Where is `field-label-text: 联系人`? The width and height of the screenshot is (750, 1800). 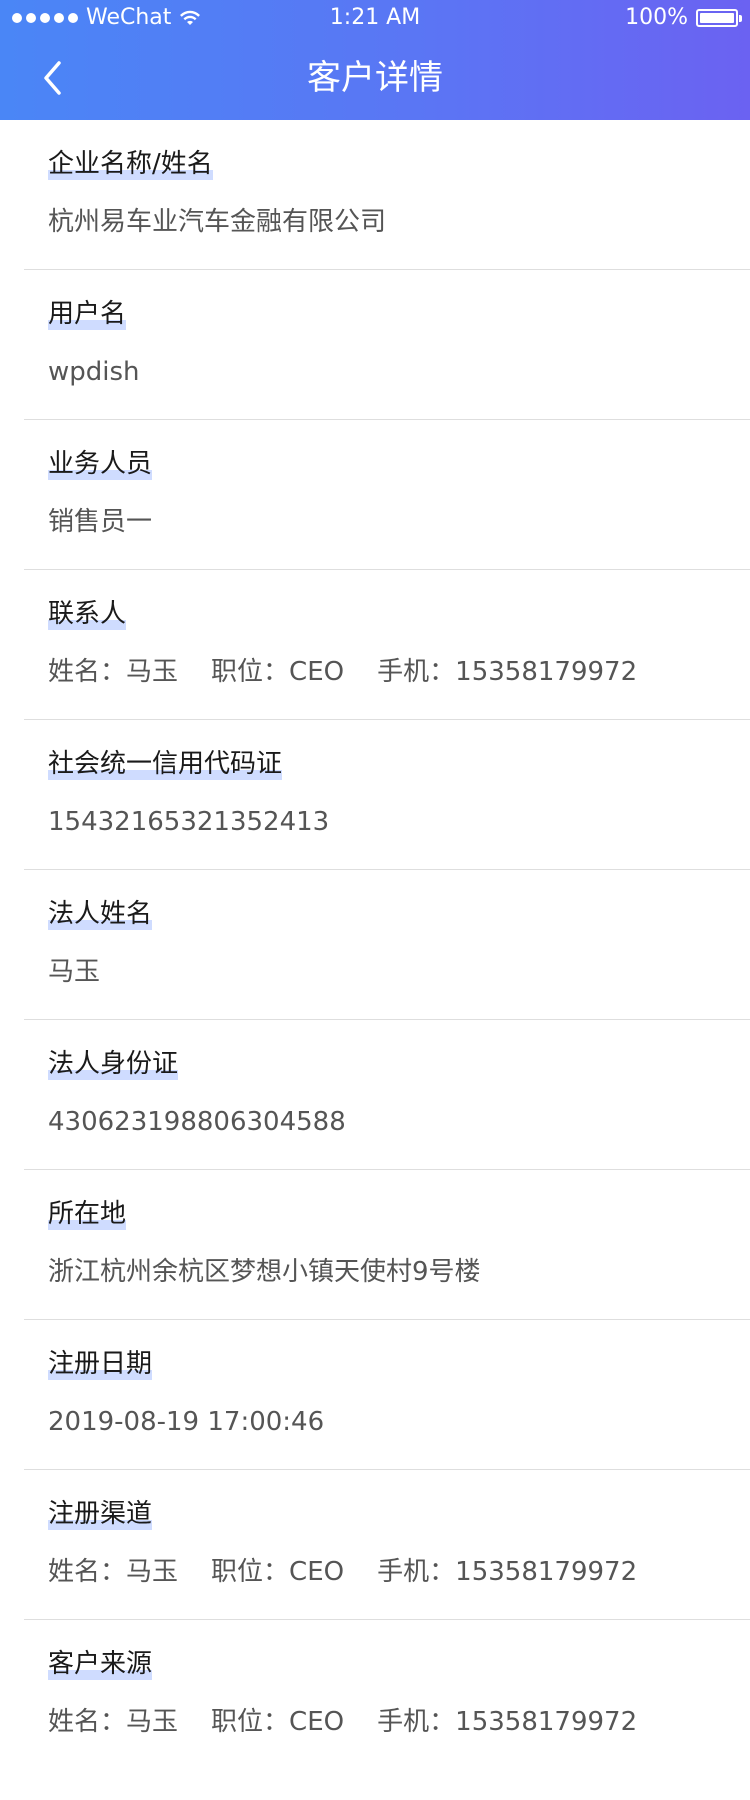
field-label-text: 联系人 is located at coordinates (87, 614).